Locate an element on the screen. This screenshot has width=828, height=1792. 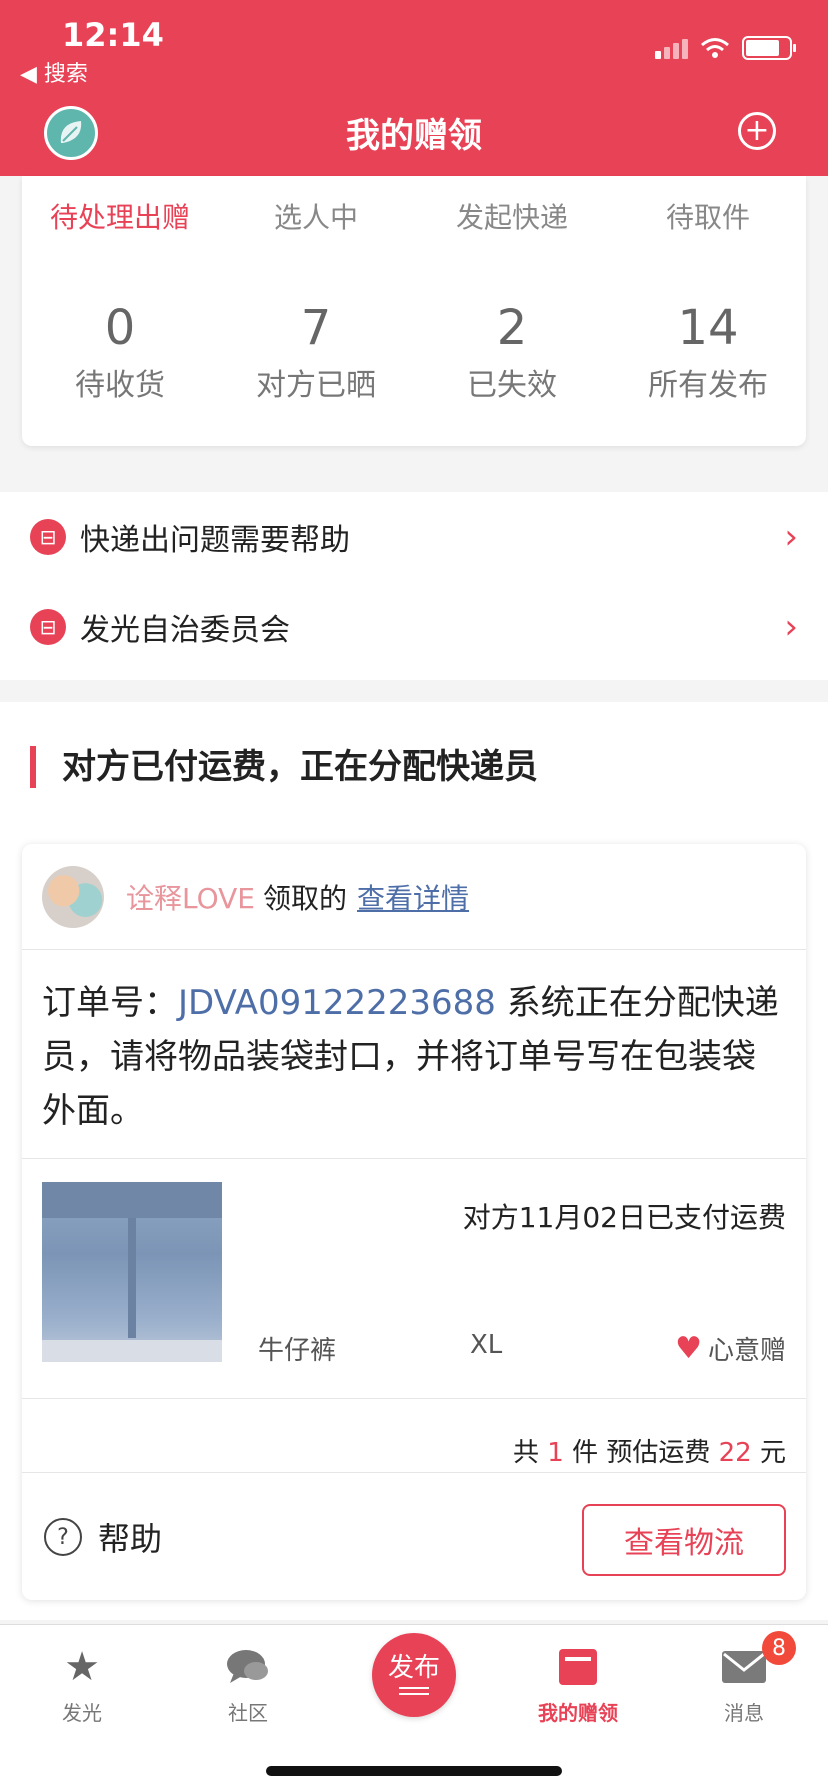
item-name: 牛仔裤 is located at coordinates (297, 1351).